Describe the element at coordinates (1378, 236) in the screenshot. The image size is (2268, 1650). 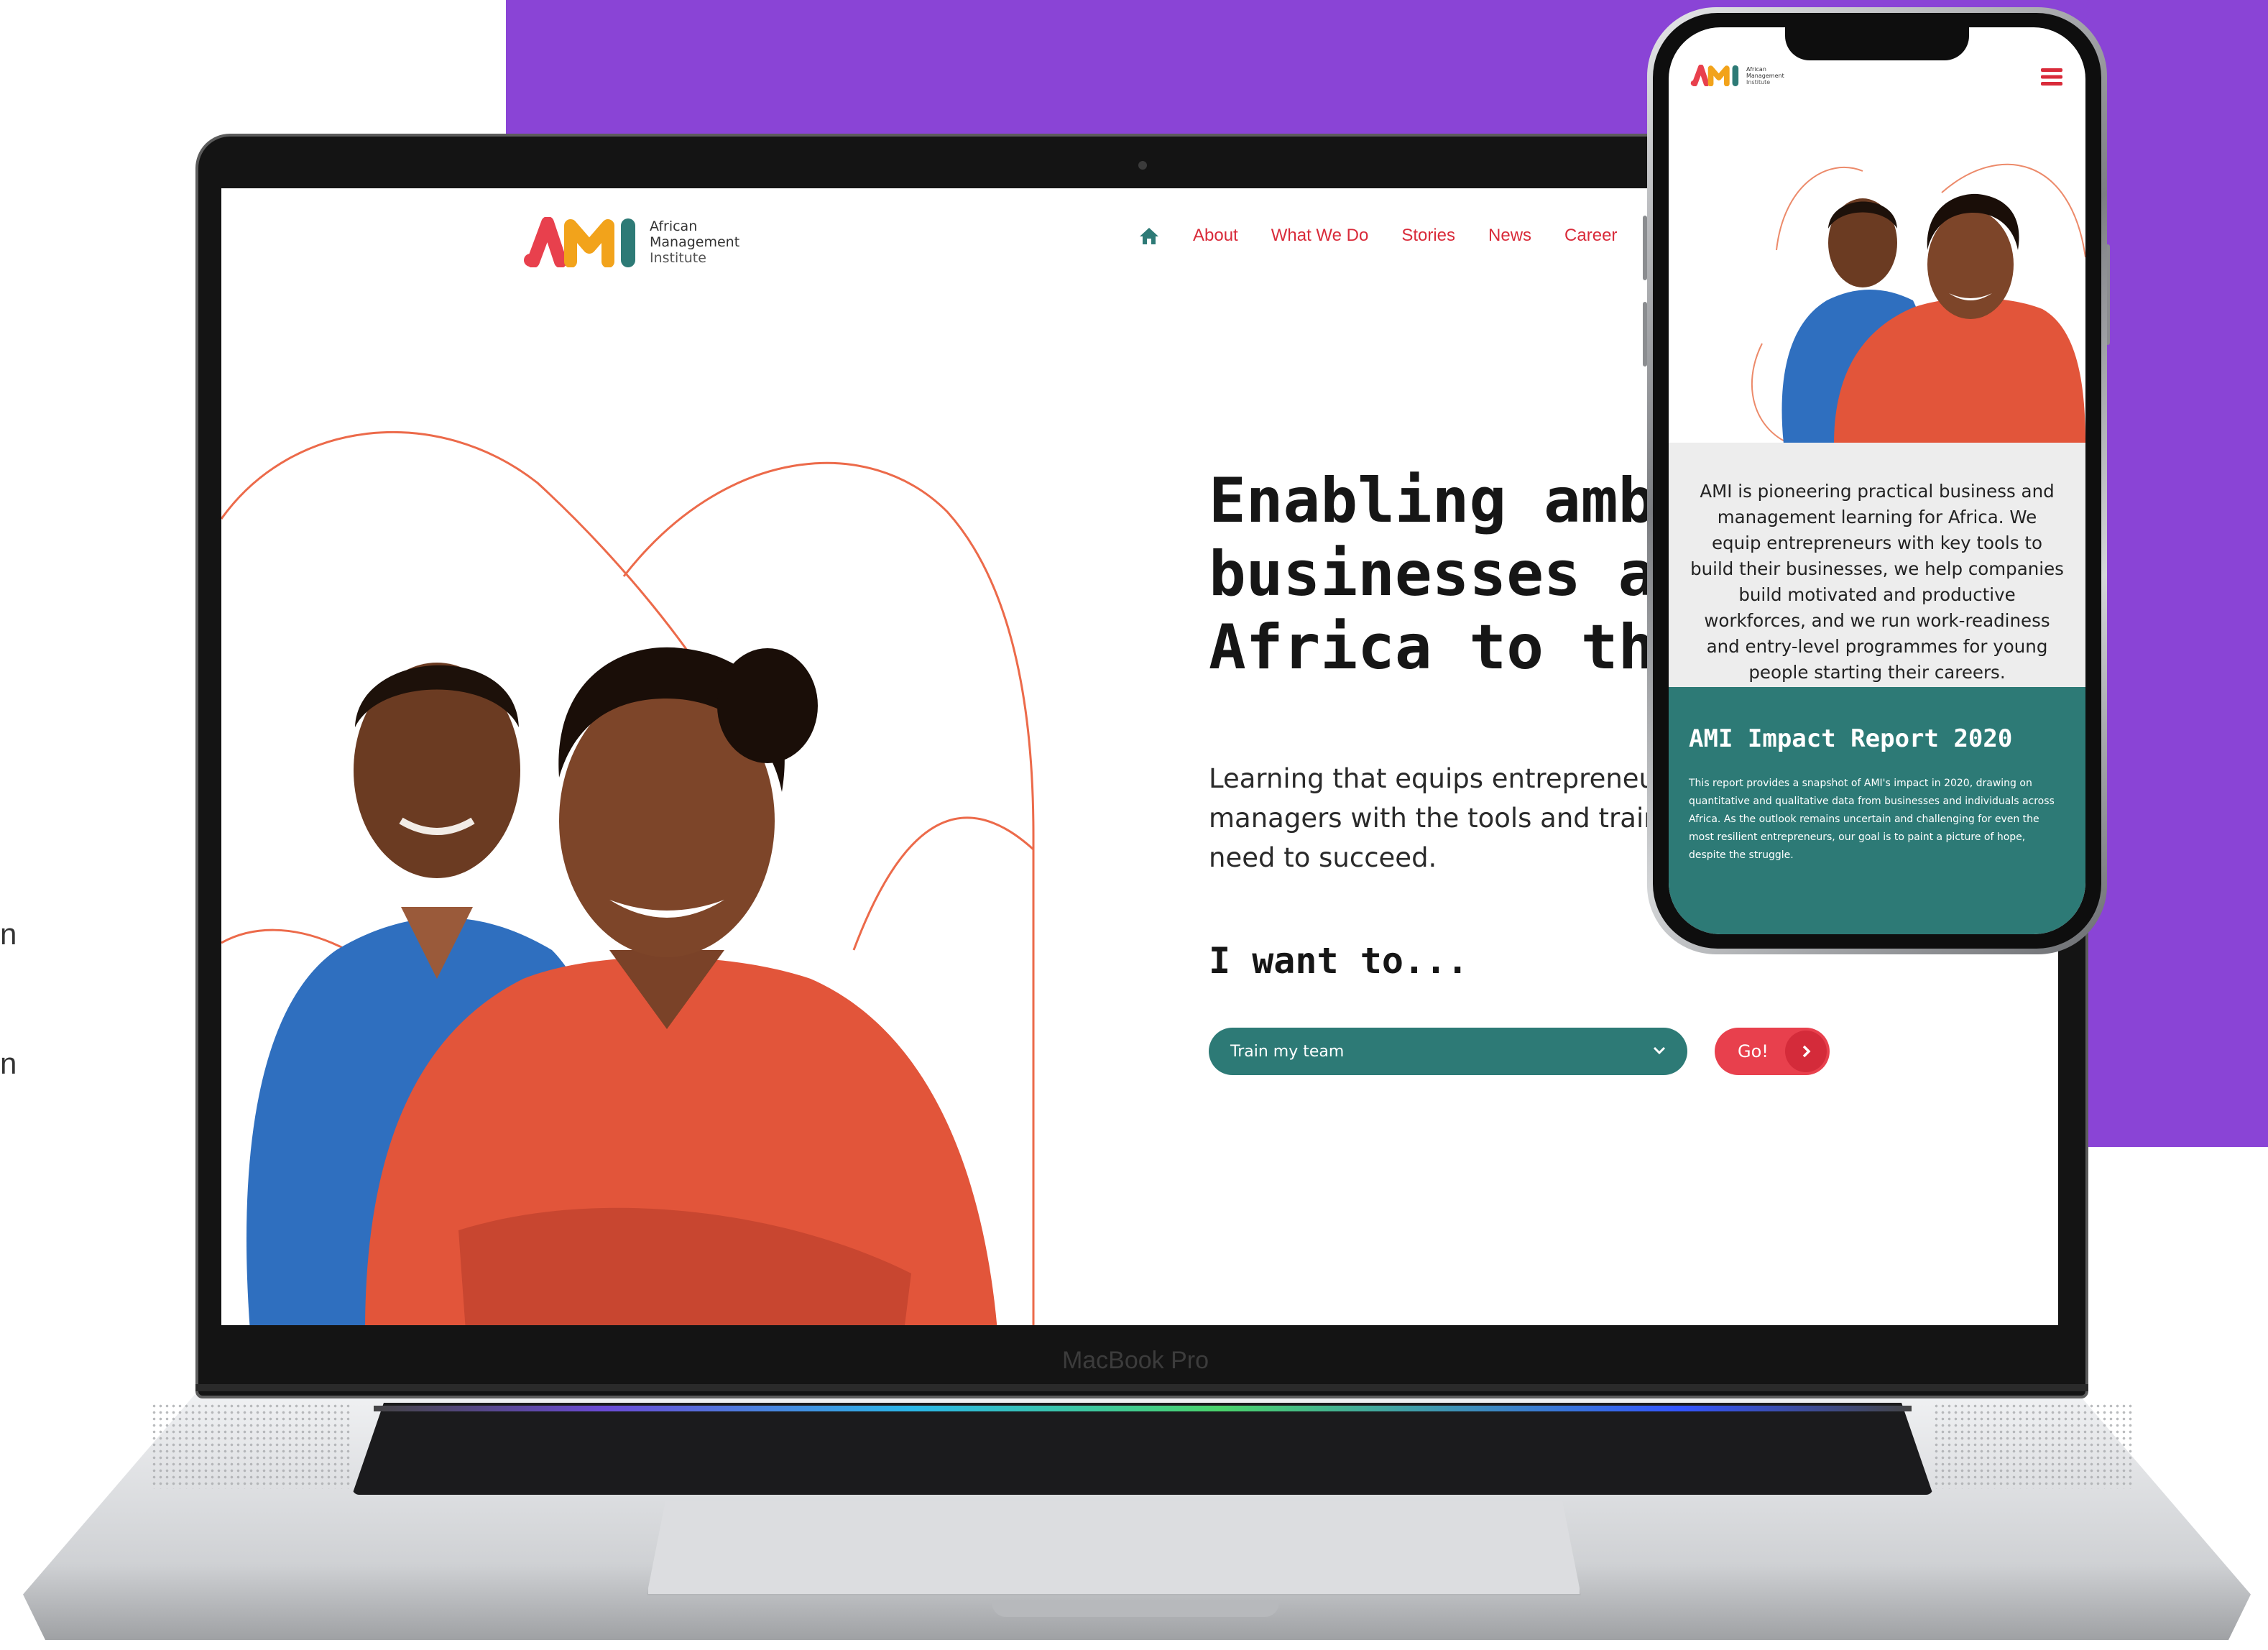
I see `main-nav: About What We Do Stories News Career` at that location.